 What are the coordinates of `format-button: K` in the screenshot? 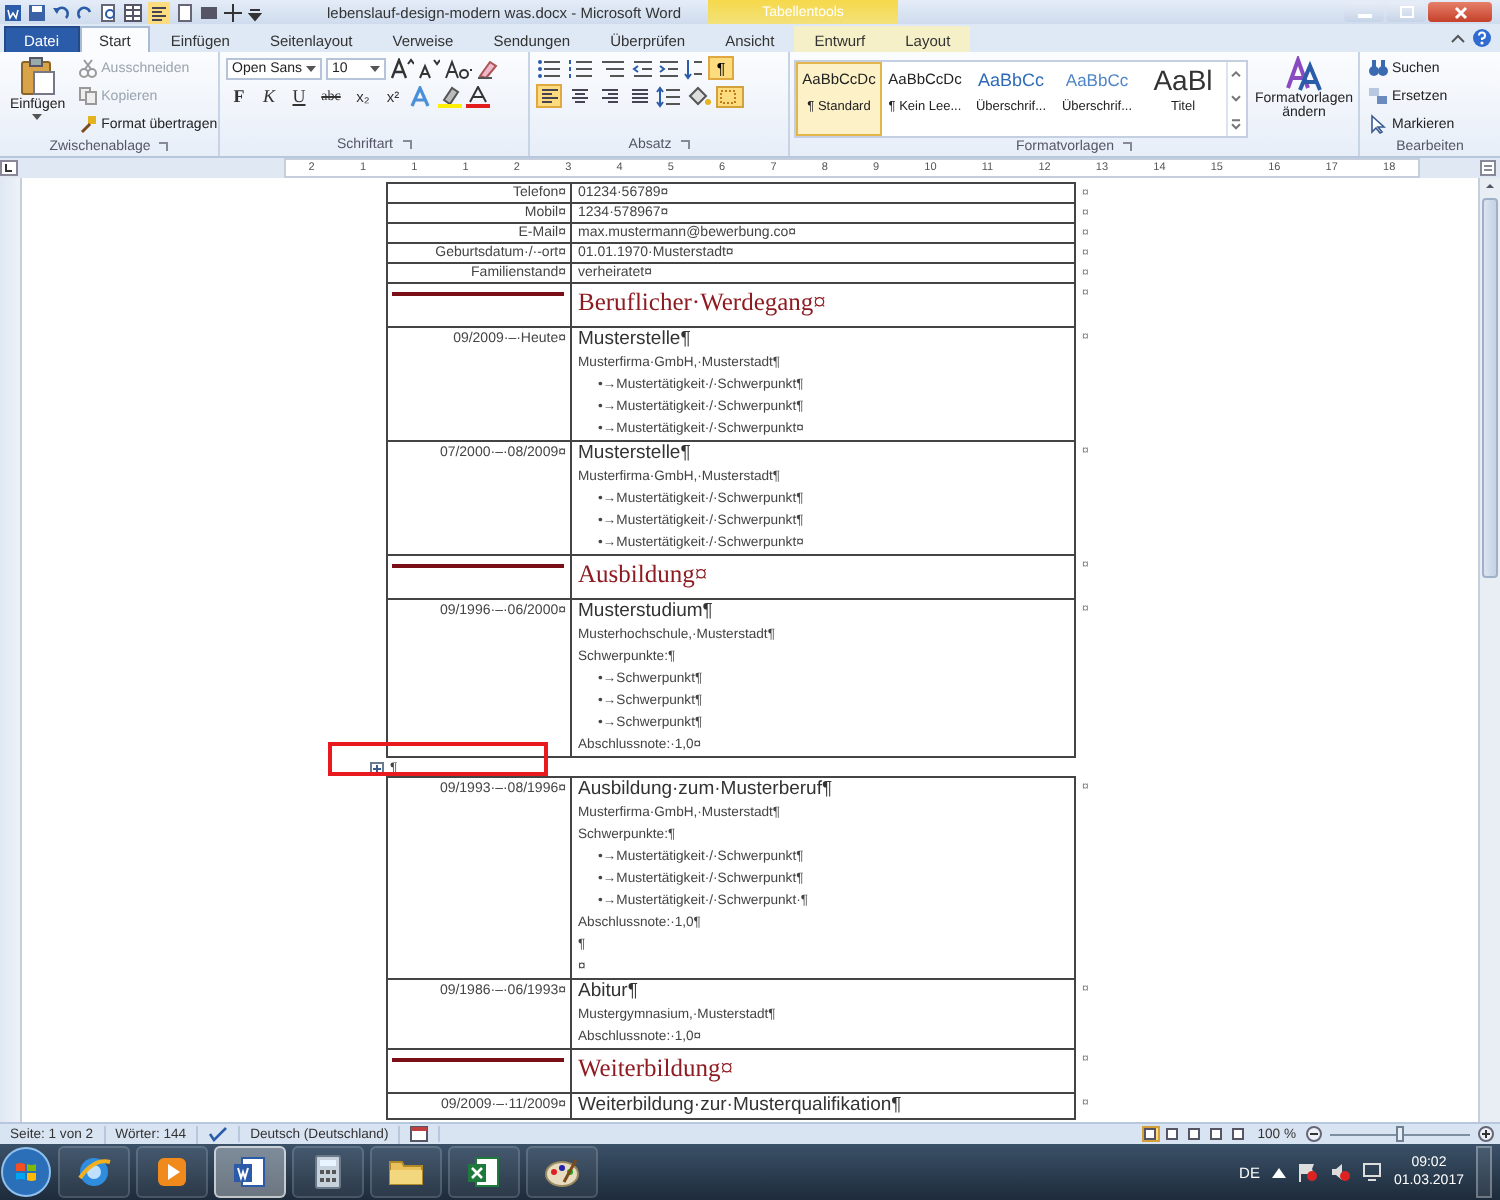 It's located at (269, 96).